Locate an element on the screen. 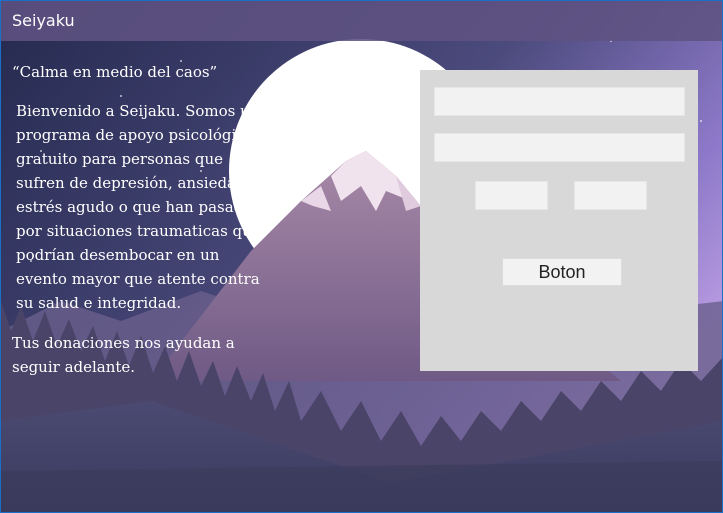 The height and width of the screenshot is (513, 723). title-bar: Seiyaku is located at coordinates (361, 21).